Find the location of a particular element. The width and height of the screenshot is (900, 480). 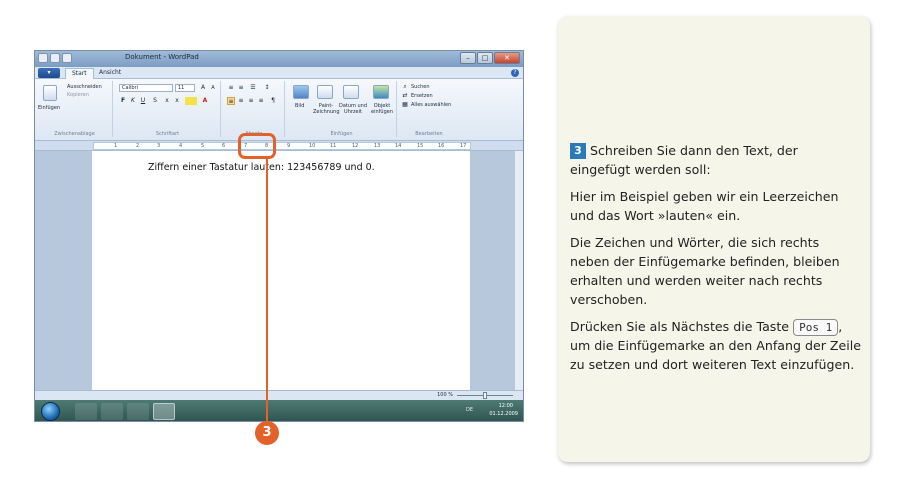

paint-drawing-icon is located at coordinates (325, 92).